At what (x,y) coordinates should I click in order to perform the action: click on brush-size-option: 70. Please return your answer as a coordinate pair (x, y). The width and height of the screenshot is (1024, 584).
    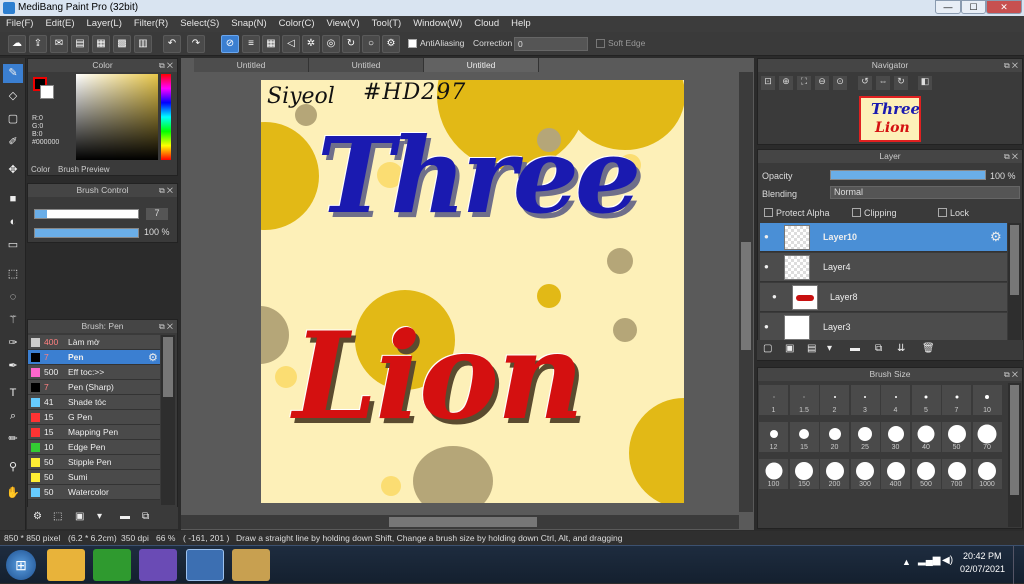
    Looking at the image, I should click on (987, 437).